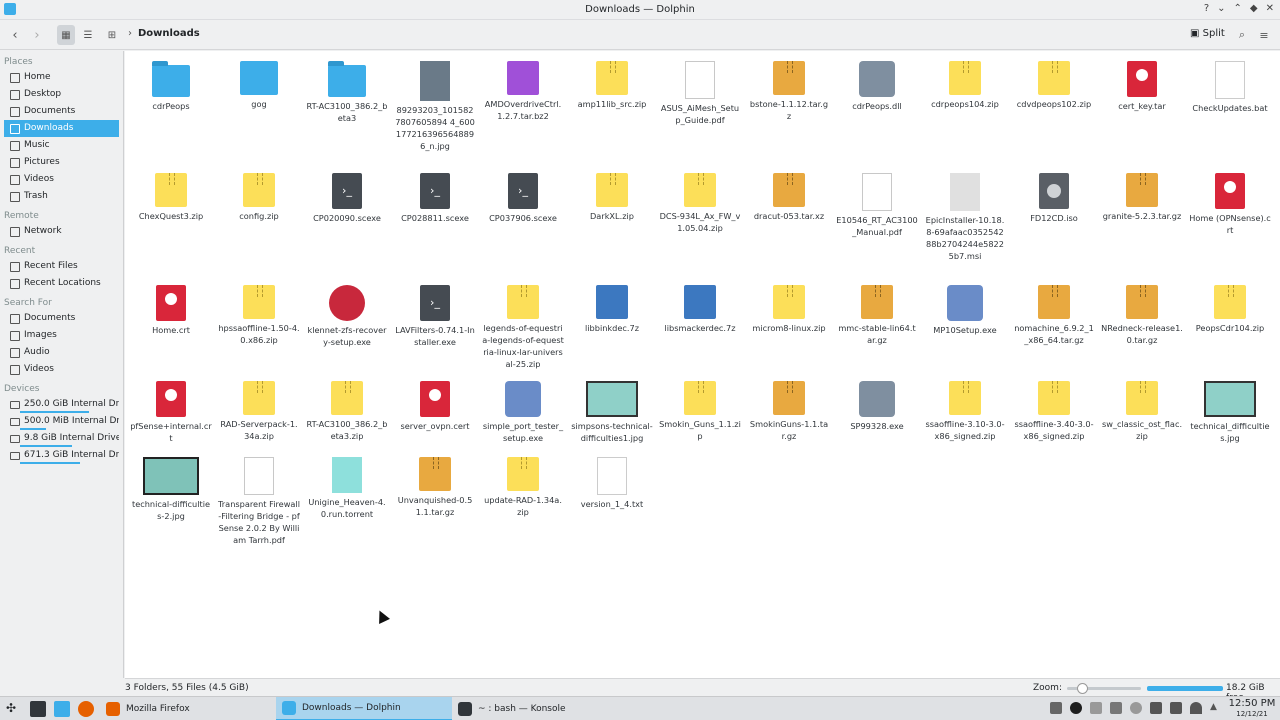 This screenshot has width=1280, height=720. What do you see at coordinates (1054, 411) in the screenshot?
I see `file-item: ssaoffline-3.40-3.0-x86_signed.zip` at bounding box center [1054, 411].